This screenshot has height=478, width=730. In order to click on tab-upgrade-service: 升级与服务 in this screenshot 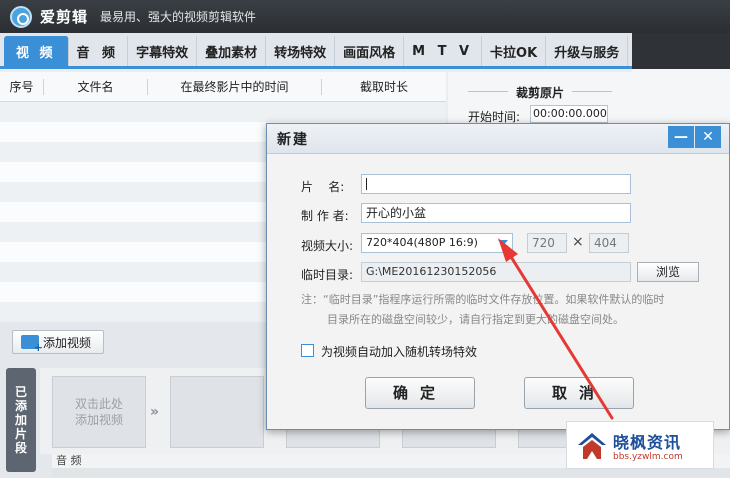, I will do `click(587, 51)`.